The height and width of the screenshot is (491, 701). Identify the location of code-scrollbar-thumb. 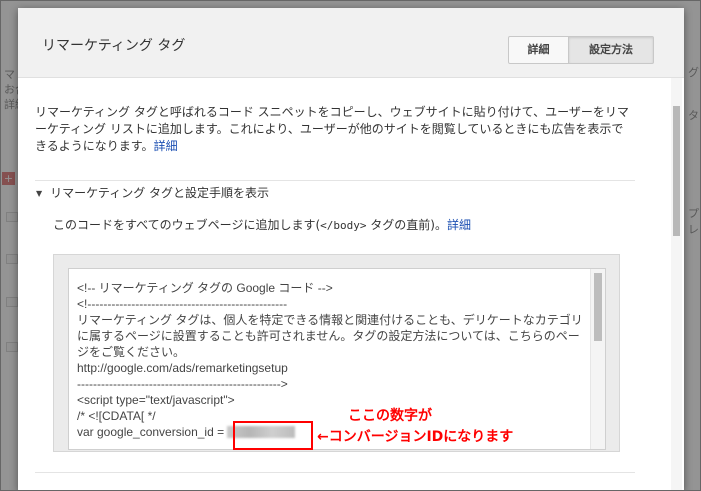
(598, 307).